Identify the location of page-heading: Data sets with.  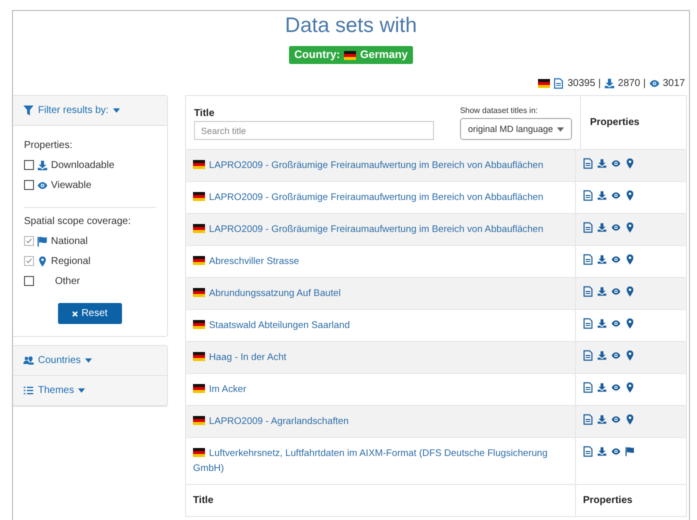
(351, 26).